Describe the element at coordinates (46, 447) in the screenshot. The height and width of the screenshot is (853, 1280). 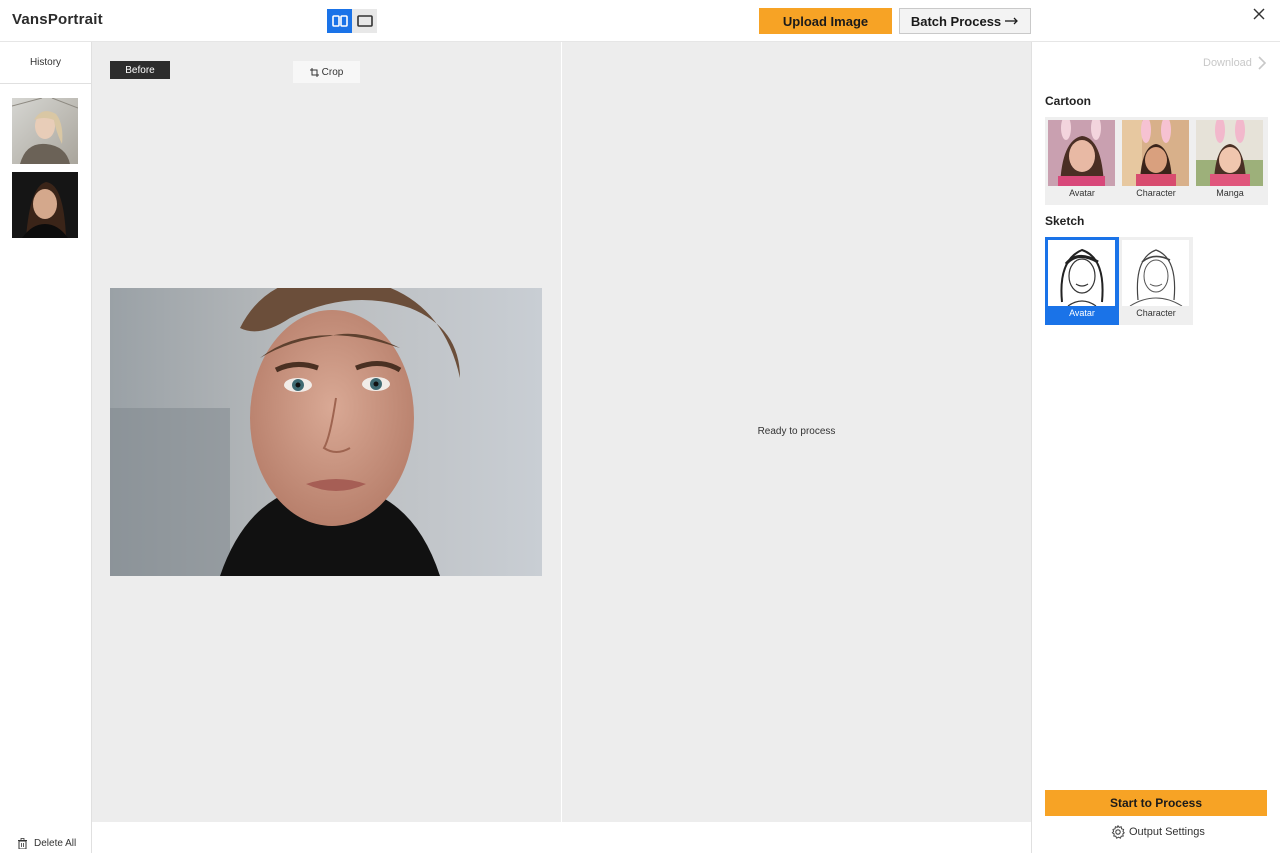
I see `history-panel: History Delete All` at that location.